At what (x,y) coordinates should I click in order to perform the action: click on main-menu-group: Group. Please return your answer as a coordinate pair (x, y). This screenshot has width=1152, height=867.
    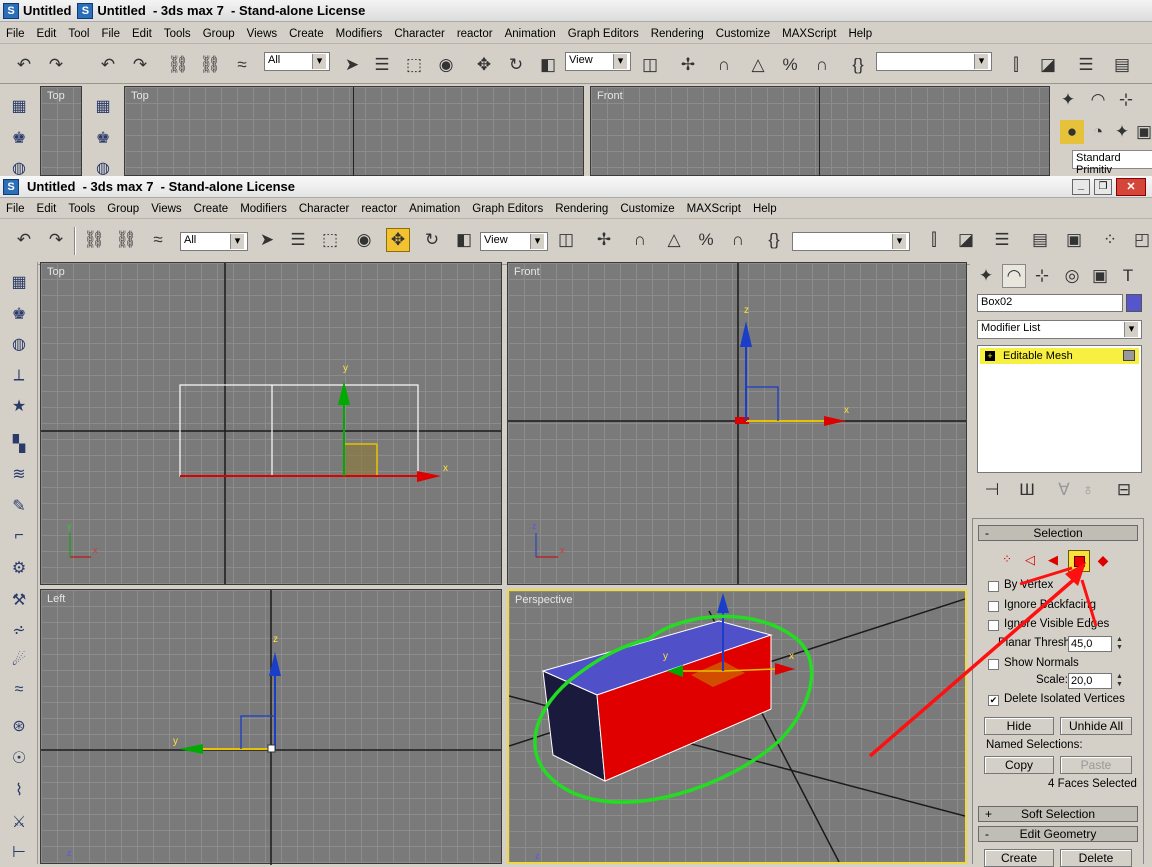
    Looking at the image, I should click on (123, 209).